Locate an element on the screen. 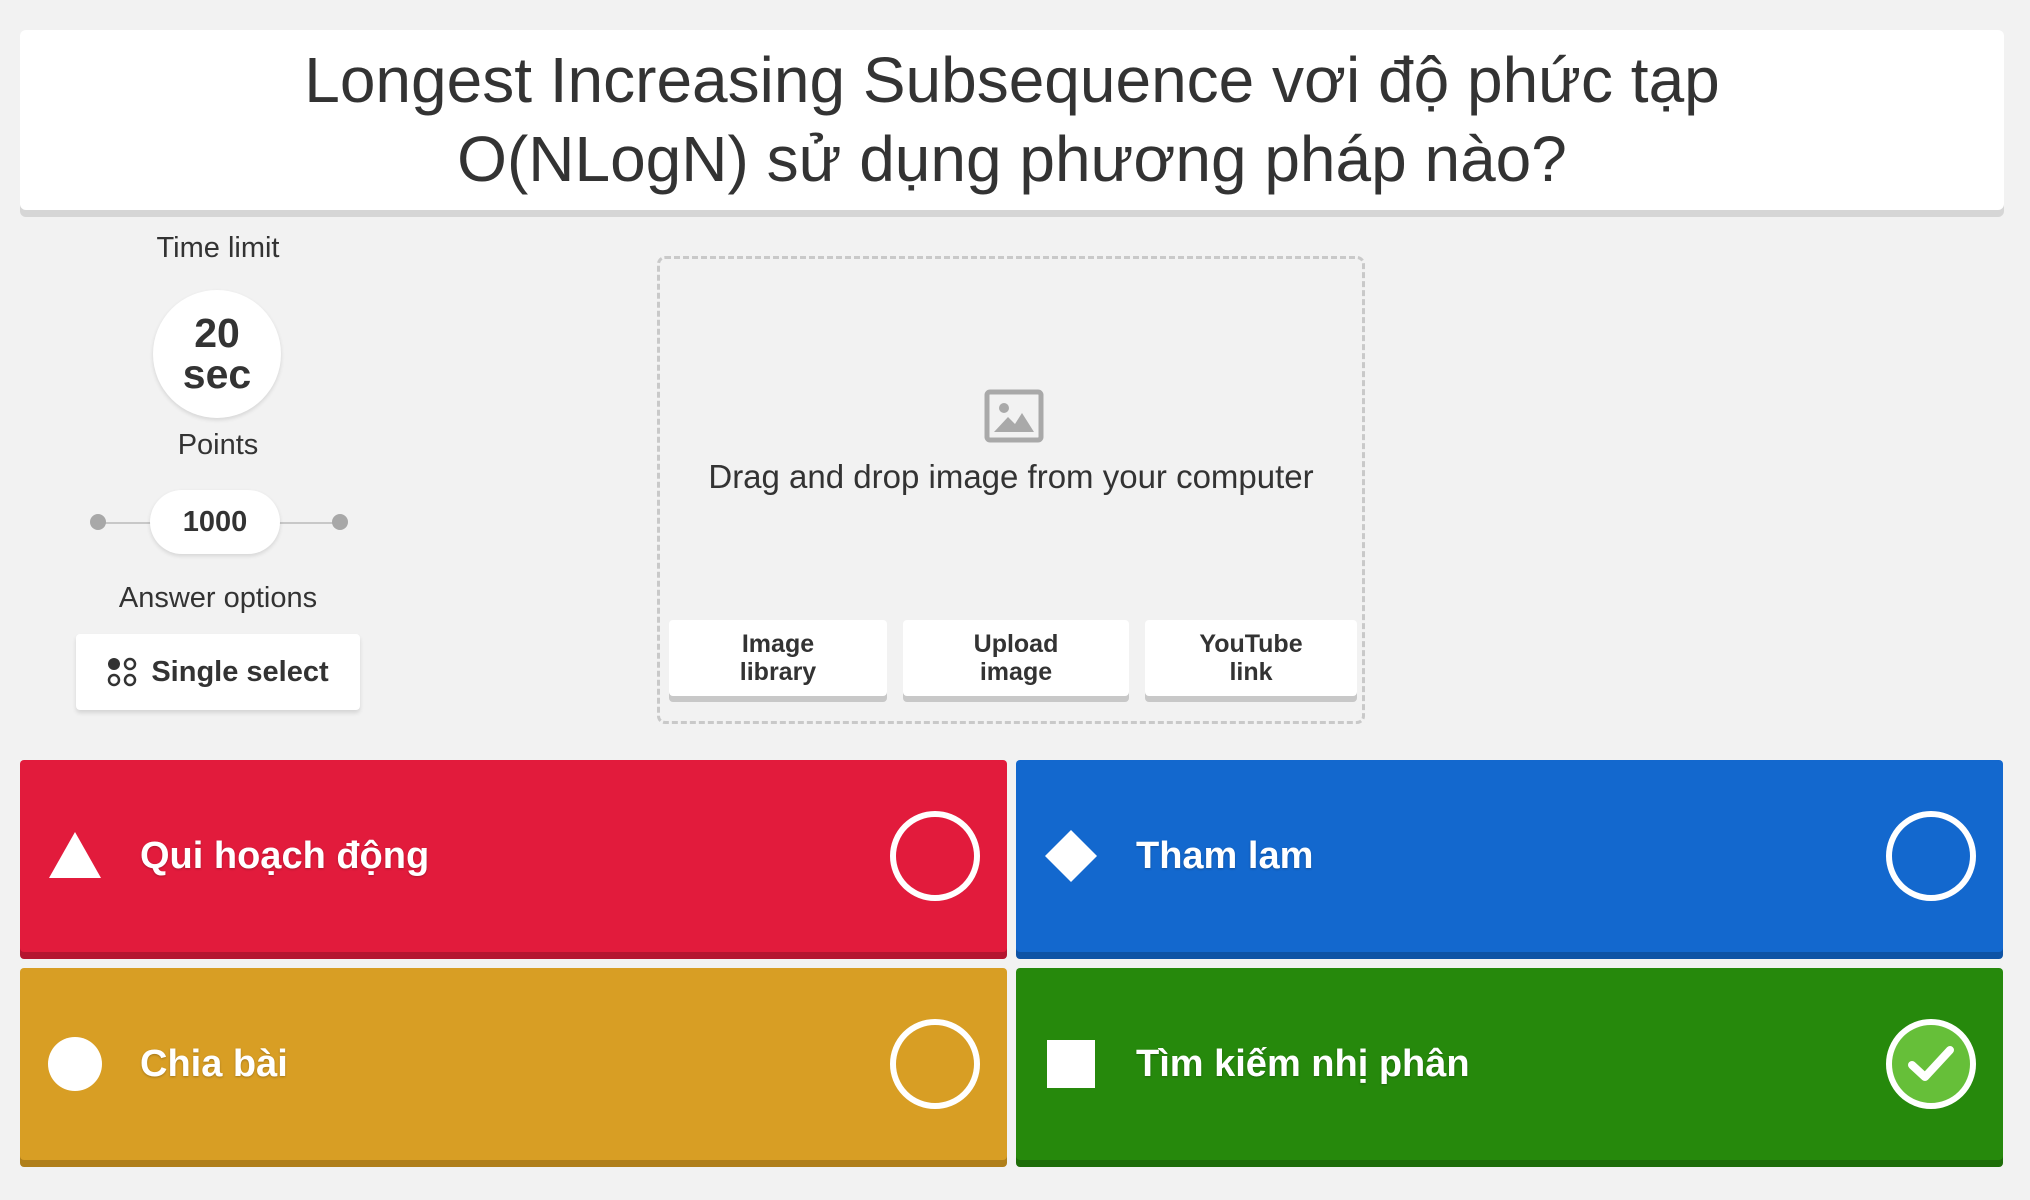 This screenshot has width=2030, height=1200. points-selector: 1000 is located at coordinates (215, 522).